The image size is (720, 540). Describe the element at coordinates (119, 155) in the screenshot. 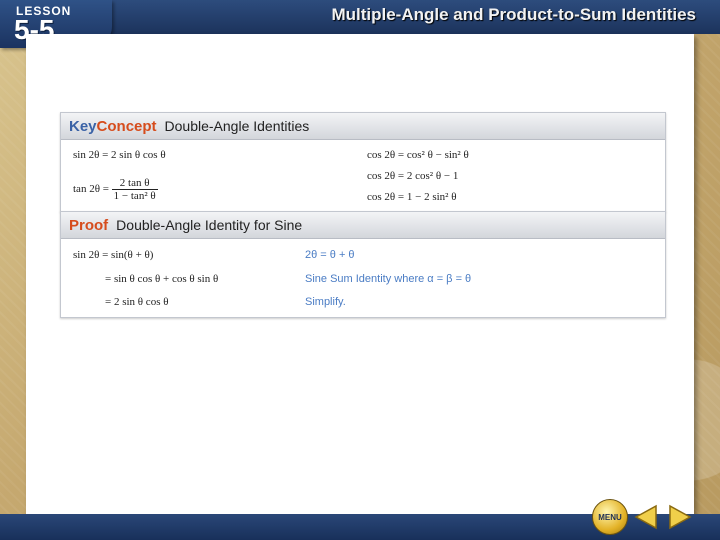

I see `sin-double-angle: sin 2θ = 2 sin θ cos θ` at that location.